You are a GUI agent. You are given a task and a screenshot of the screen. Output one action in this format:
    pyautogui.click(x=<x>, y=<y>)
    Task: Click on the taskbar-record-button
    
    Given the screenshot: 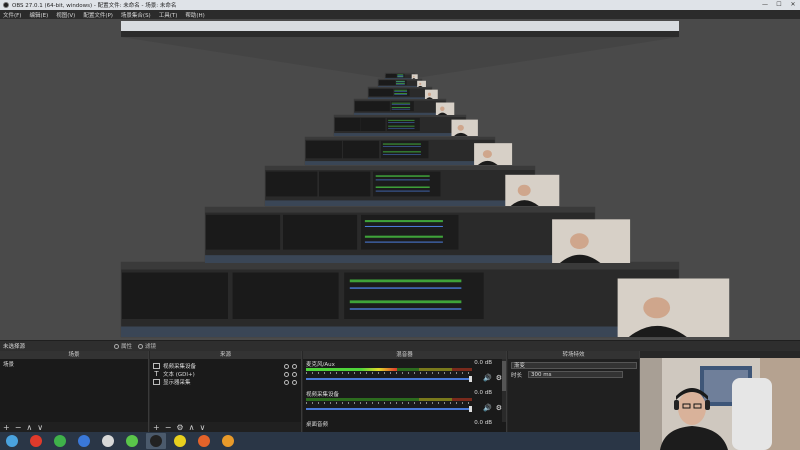 What is the action you would take?
    pyautogui.click(x=180, y=441)
    